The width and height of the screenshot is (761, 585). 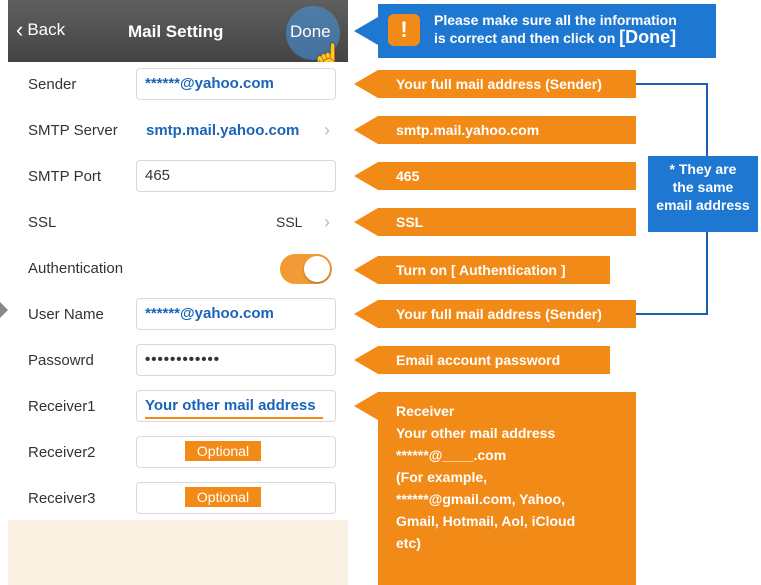 I want to click on note-line1: * They are, so click(x=703, y=169).